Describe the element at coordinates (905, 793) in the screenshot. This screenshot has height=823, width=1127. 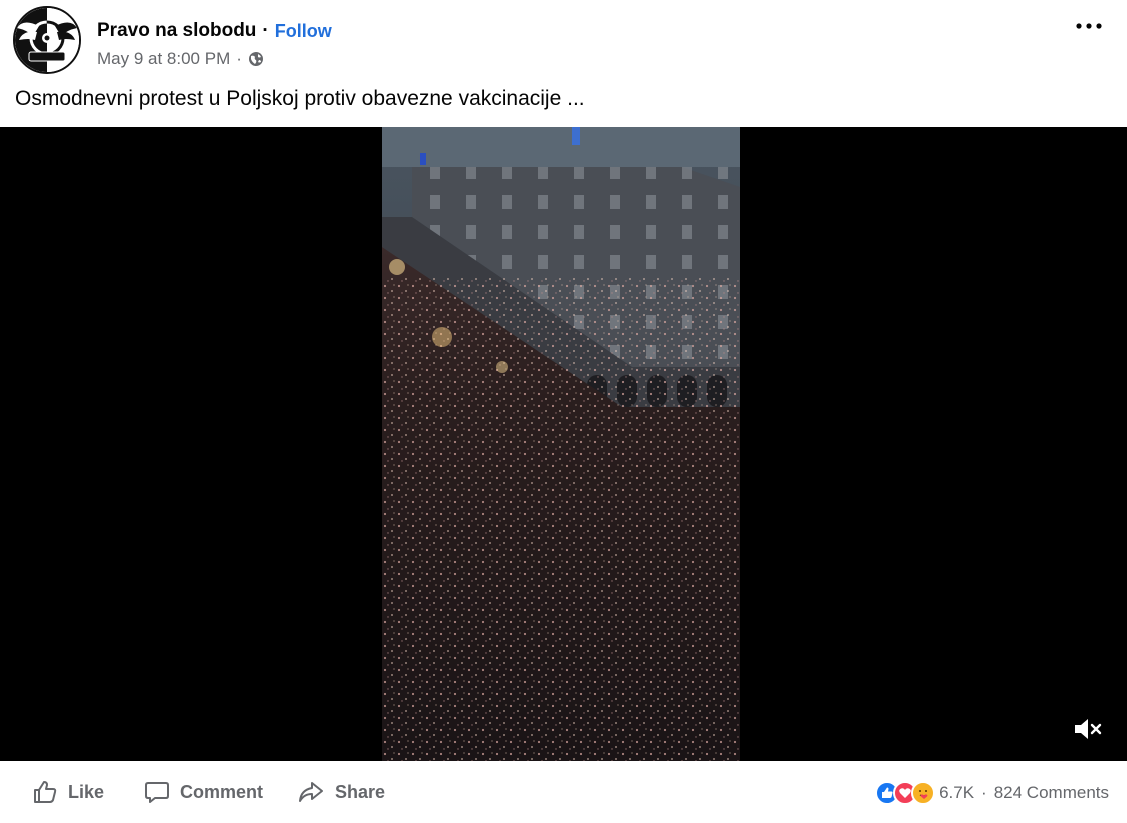
I see `reaction-icons` at that location.